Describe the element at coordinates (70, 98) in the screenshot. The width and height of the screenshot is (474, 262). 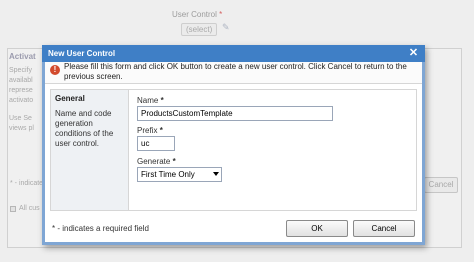
I see `section-title: General` at that location.